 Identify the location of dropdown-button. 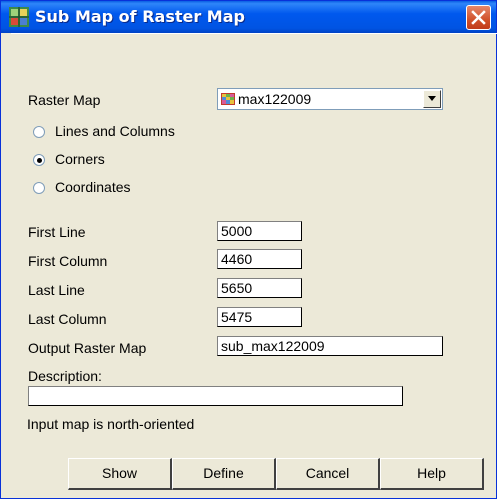
(432, 99).